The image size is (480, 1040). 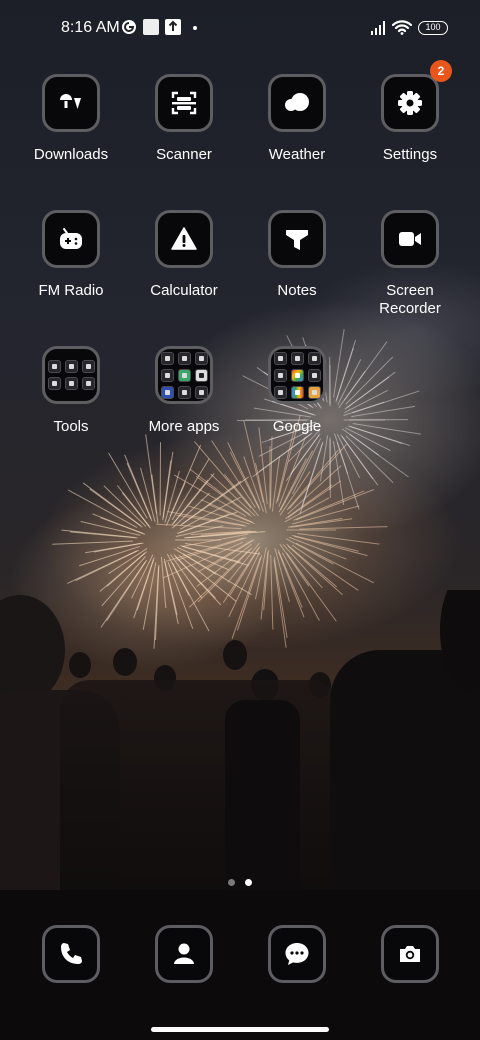 I want to click on app-calculator: Calculator, so click(x=184, y=255).